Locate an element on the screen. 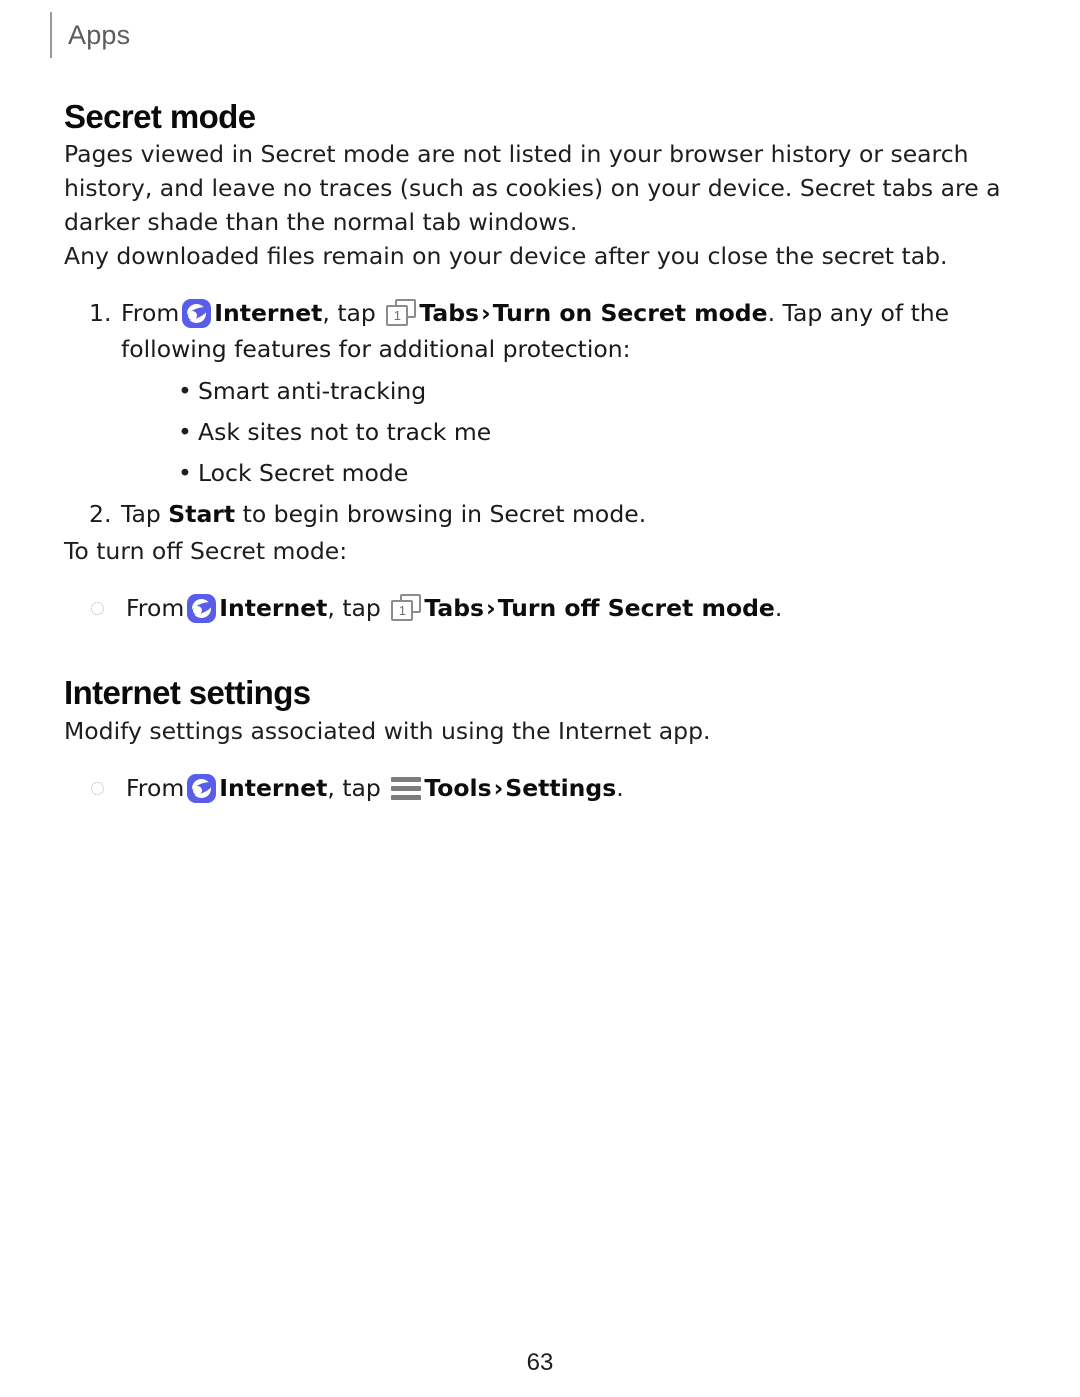 The height and width of the screenshot is (1397, 1080). tools-hamburger-icon is located at coordinates (406, 788).